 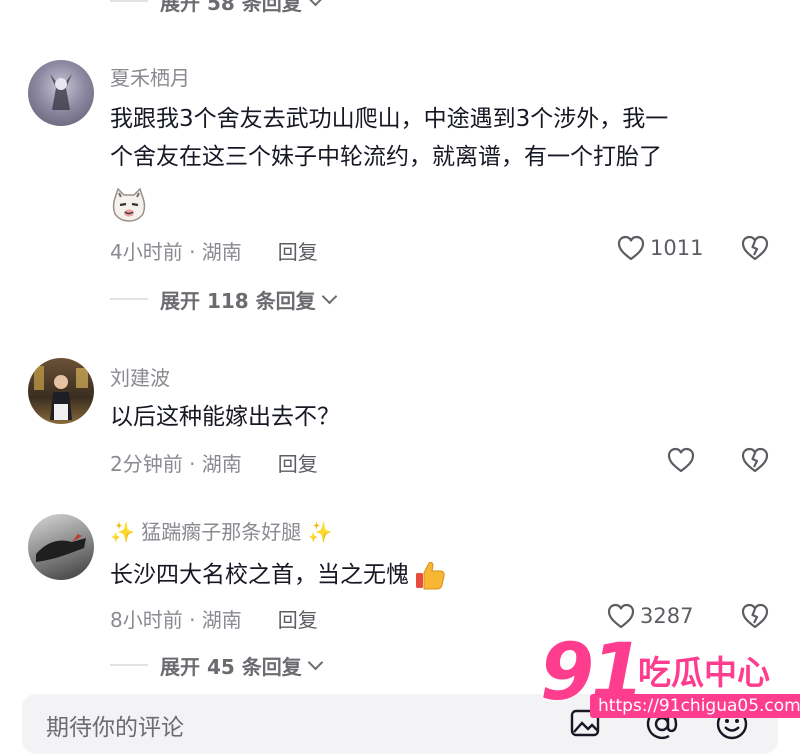 What do you see at coordinates (221, 530) in the screenshot?
I see `username: ✨ 猛踹瘸子那条好腿 ✨` at bounding box center [221, 530].